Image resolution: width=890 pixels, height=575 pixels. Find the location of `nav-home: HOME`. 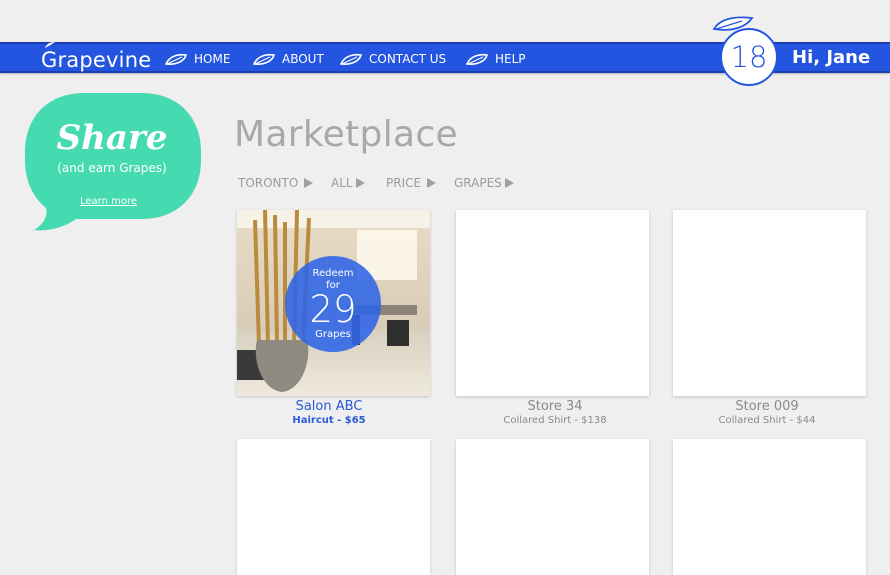

nav-home: HOME is located at coordinates (197, 59).